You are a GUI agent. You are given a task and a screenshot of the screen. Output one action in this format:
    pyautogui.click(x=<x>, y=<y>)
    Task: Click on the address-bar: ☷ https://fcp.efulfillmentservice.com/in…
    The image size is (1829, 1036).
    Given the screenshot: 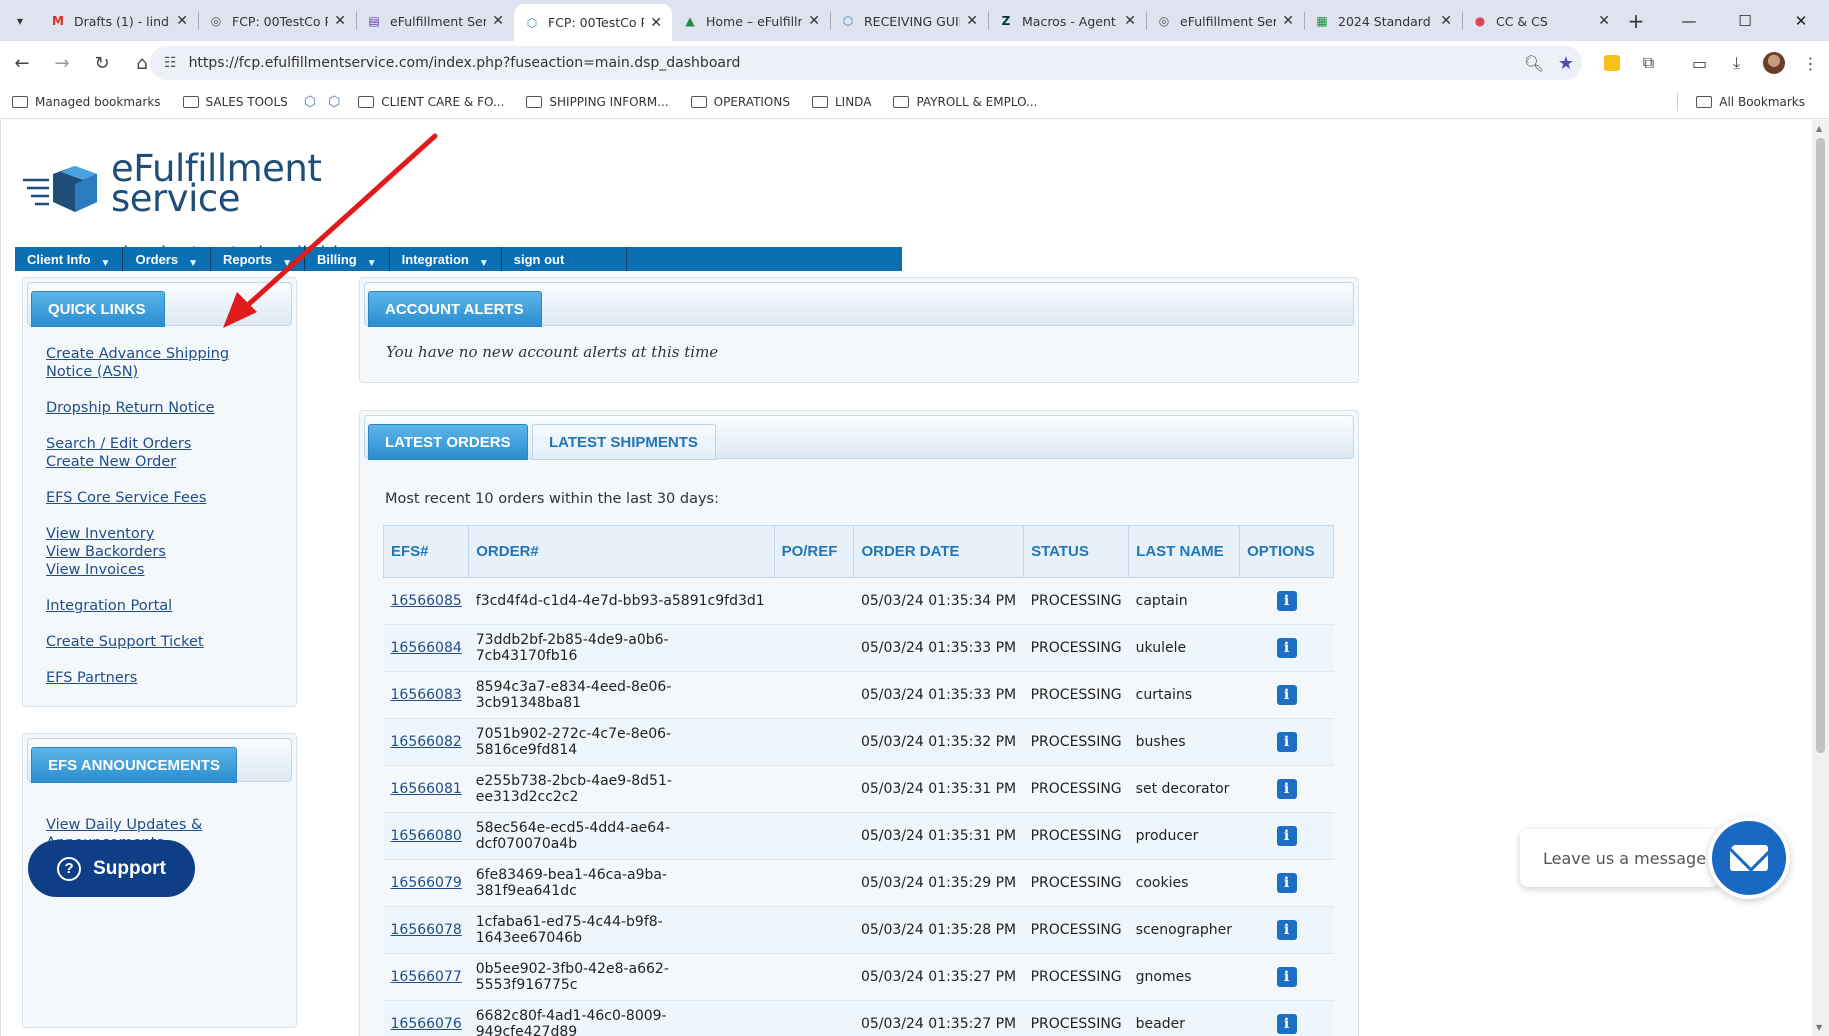 What is the action you would take?
    pyautogui.click(x=866, y=63)
    